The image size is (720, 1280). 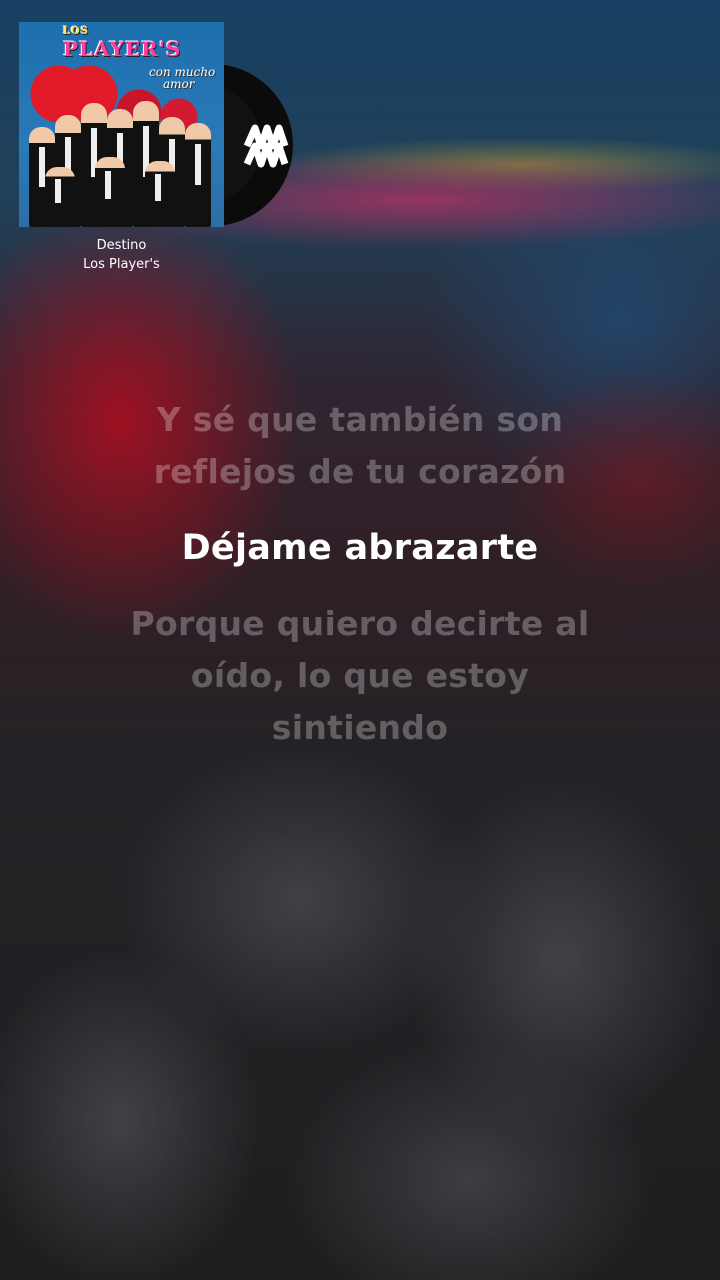 I want to click on music-service-logo-icon, so click(x=265, y=146).